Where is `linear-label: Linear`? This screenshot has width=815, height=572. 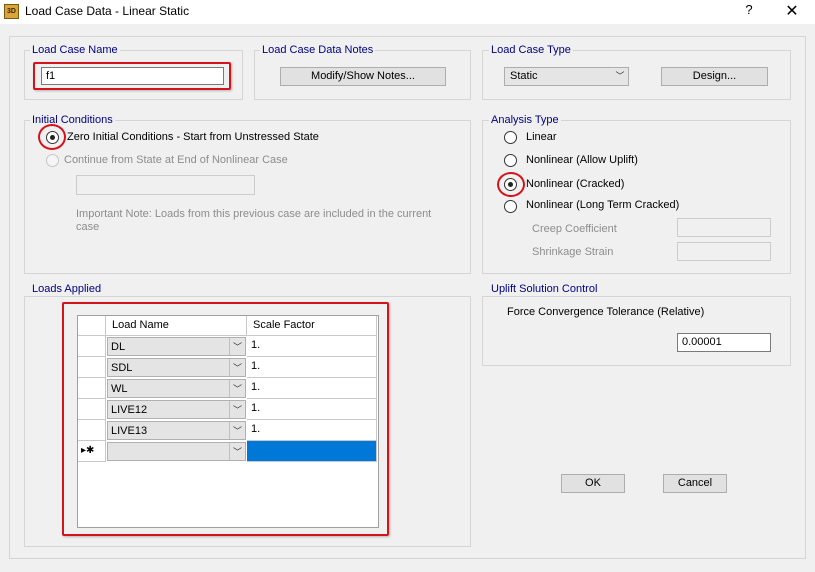 linear-label: Linear is located at coordinates (541, 137).